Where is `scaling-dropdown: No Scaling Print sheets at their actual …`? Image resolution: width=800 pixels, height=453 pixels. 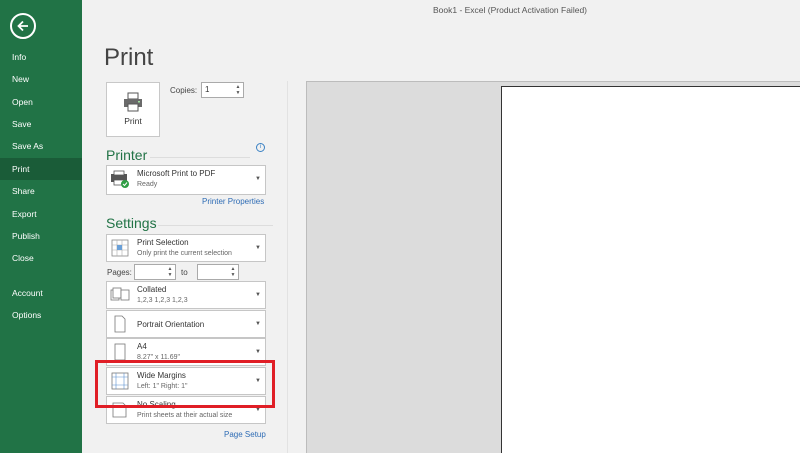
scaling-dropdown: No Scaling Print sheets at their actual … is located at coordinates (186, 410).